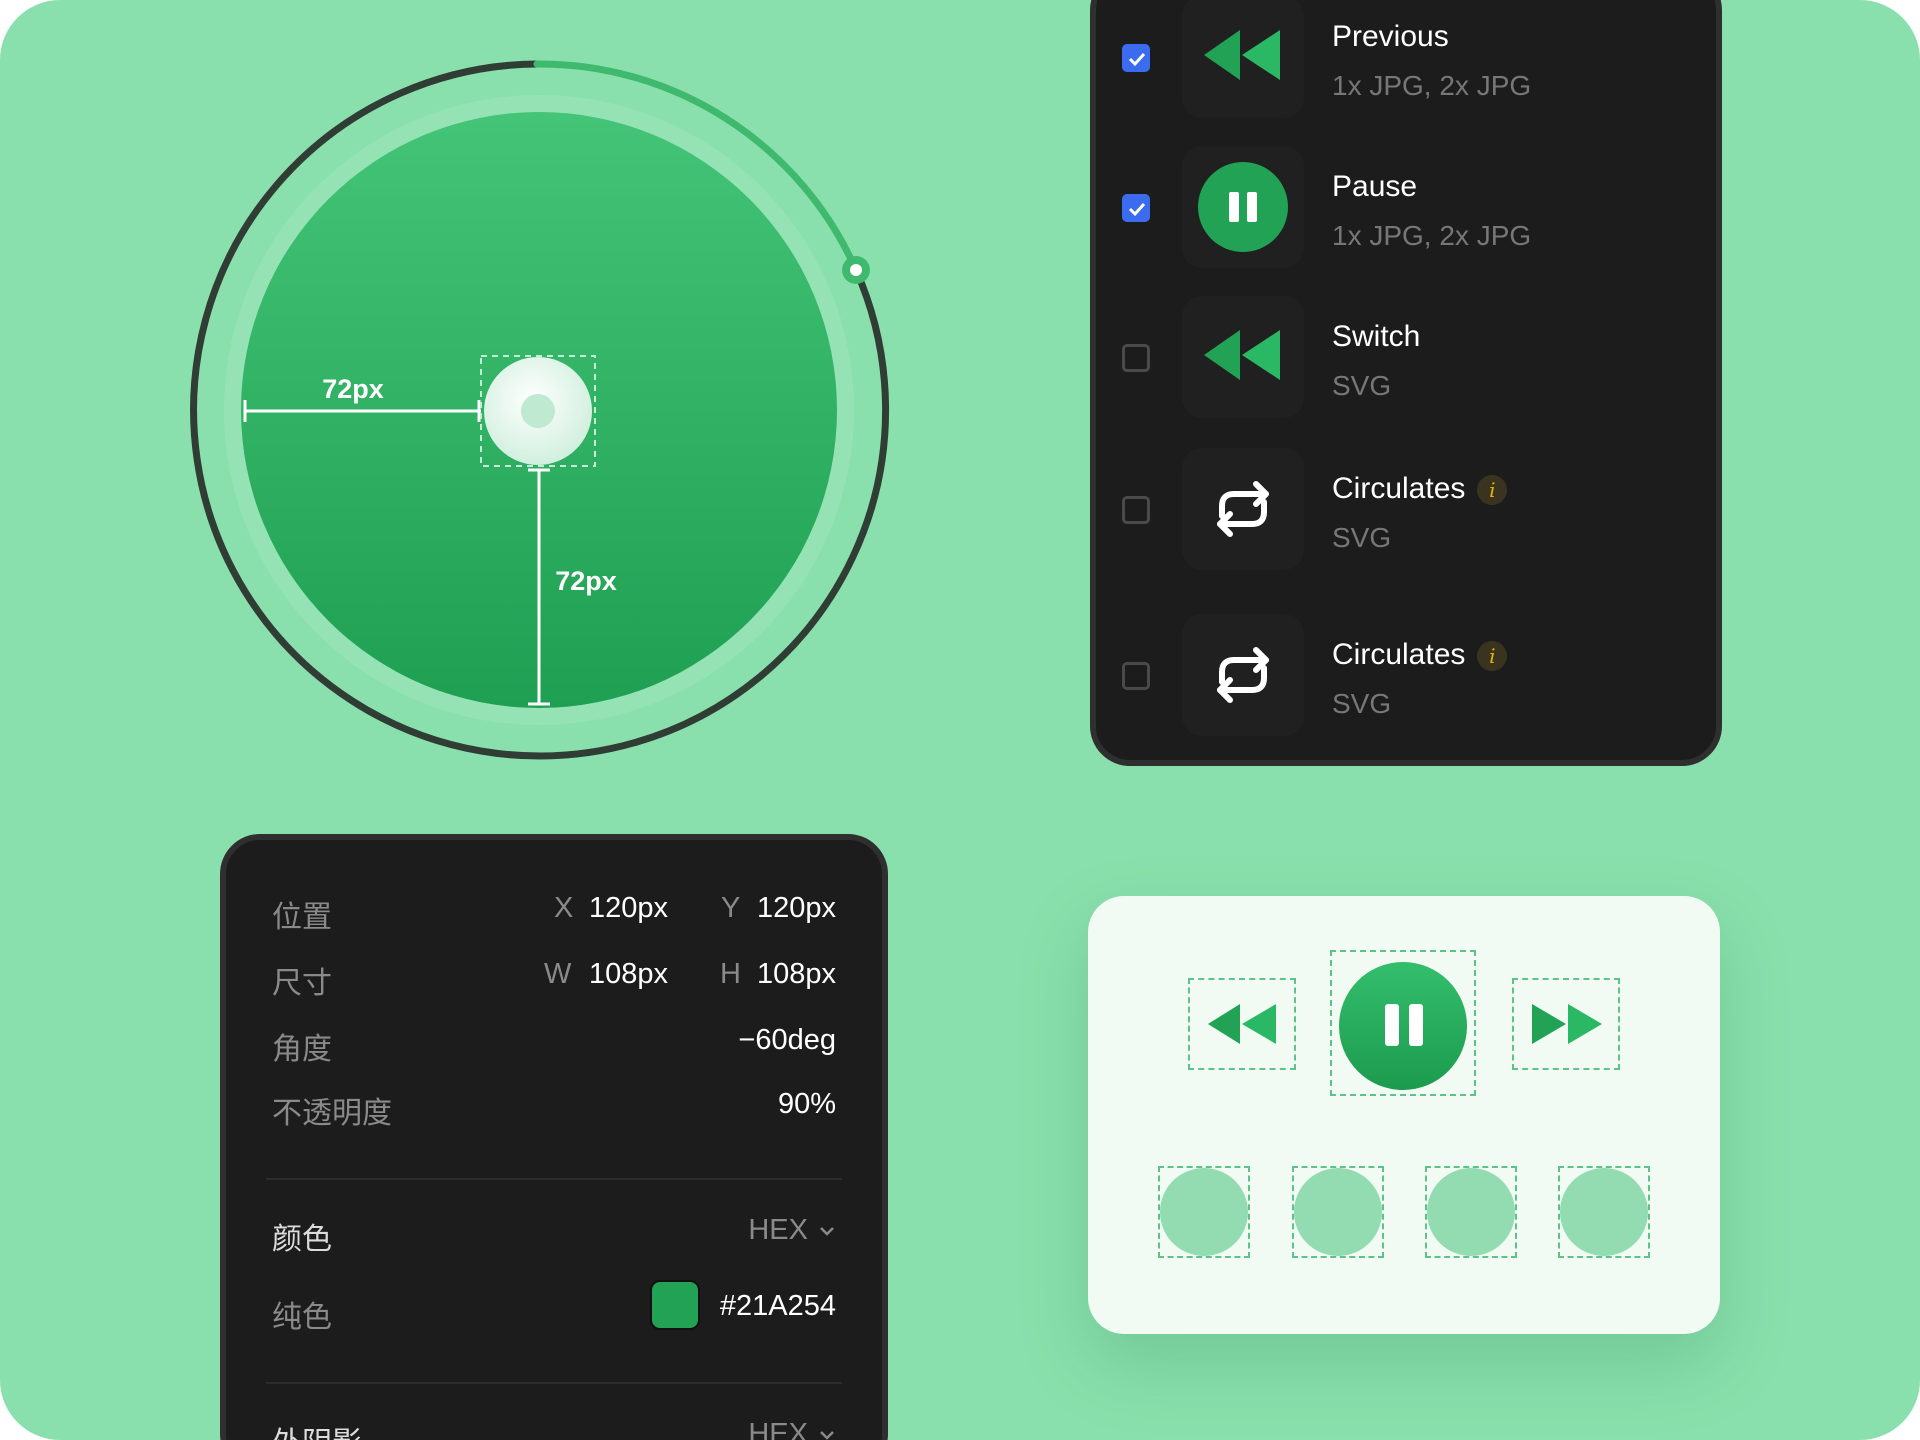  I want to click on asset-name: Switch, so click(1376, 336).